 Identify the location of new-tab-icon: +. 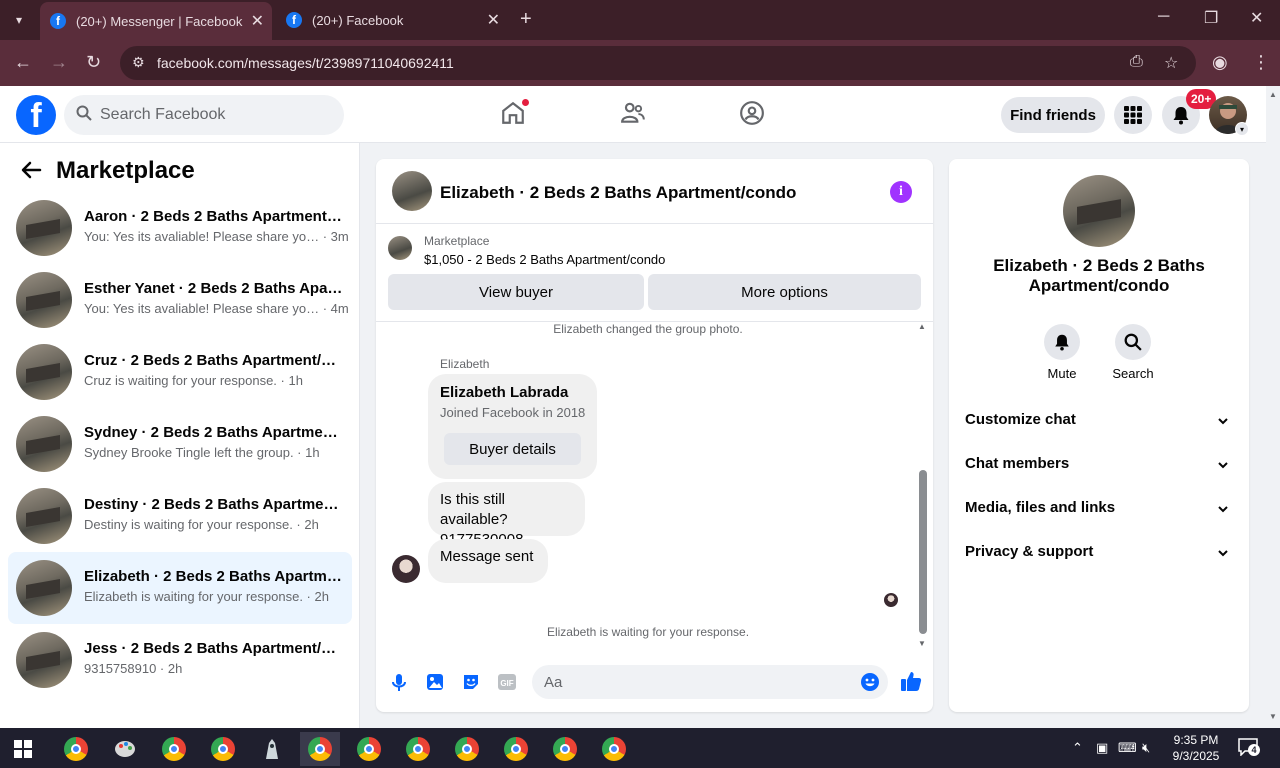
(526, 19).